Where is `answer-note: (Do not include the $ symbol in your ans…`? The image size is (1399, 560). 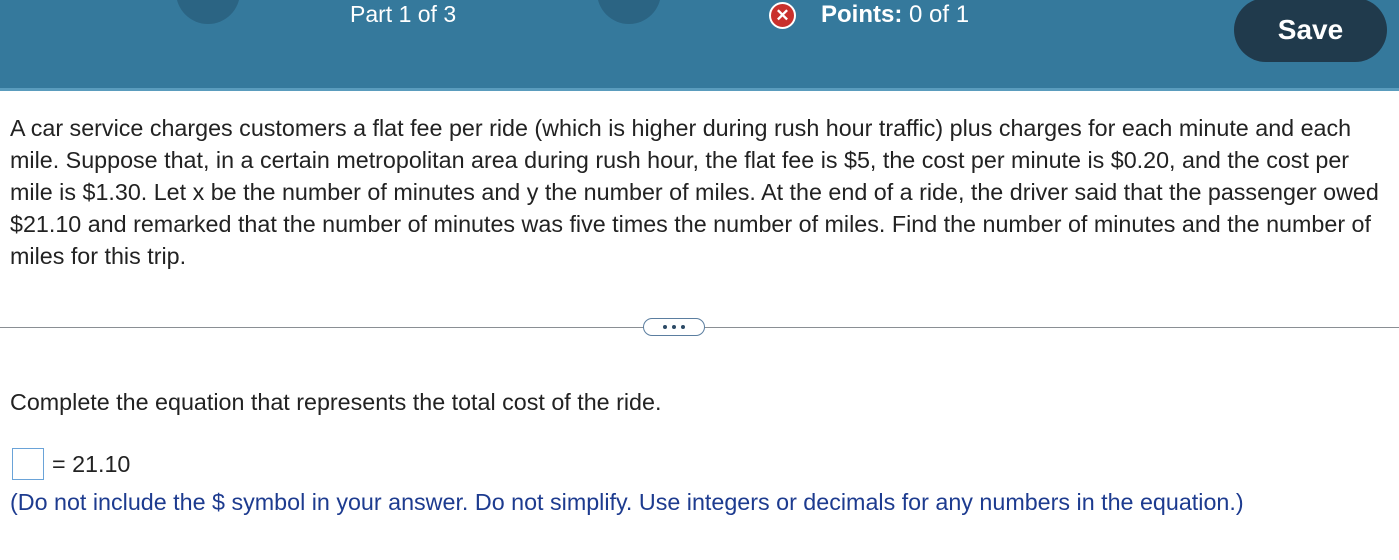
answer-note: (Do not include the $ symbol in your ans… is located at coordinates (627, 502).